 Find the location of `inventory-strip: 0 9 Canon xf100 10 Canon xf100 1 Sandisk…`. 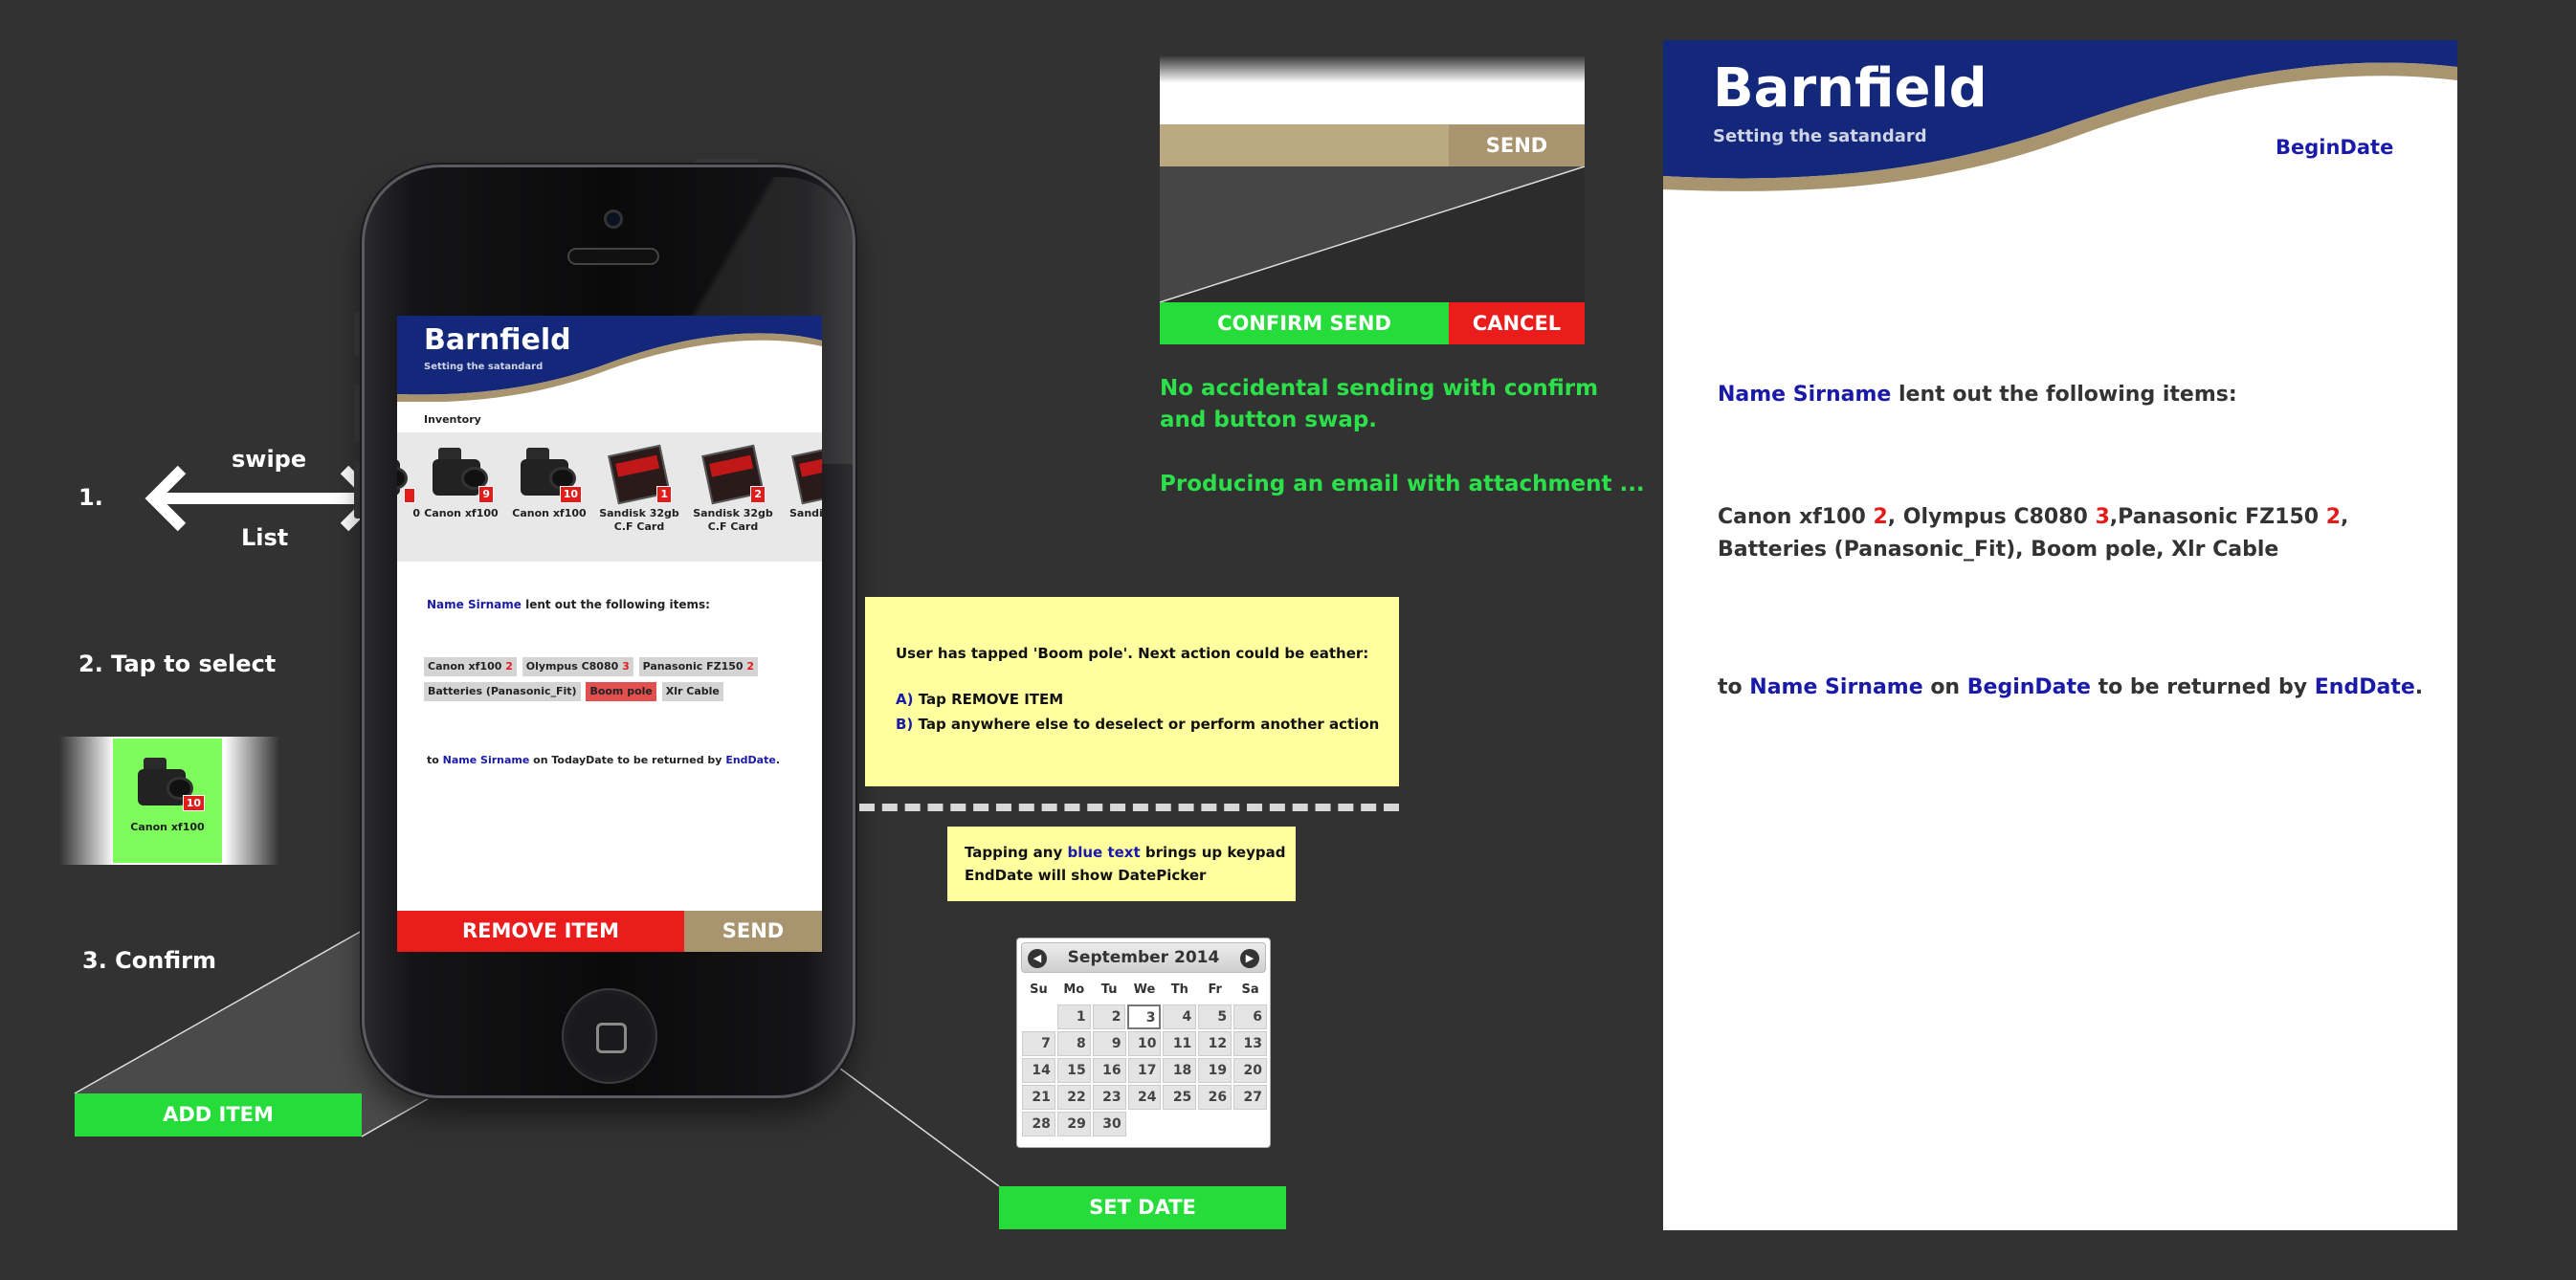

inventory-strip: 0 9 Canon xf100 10 Canon xf100 1 Sandisk… is located at coordinates (609, 497).